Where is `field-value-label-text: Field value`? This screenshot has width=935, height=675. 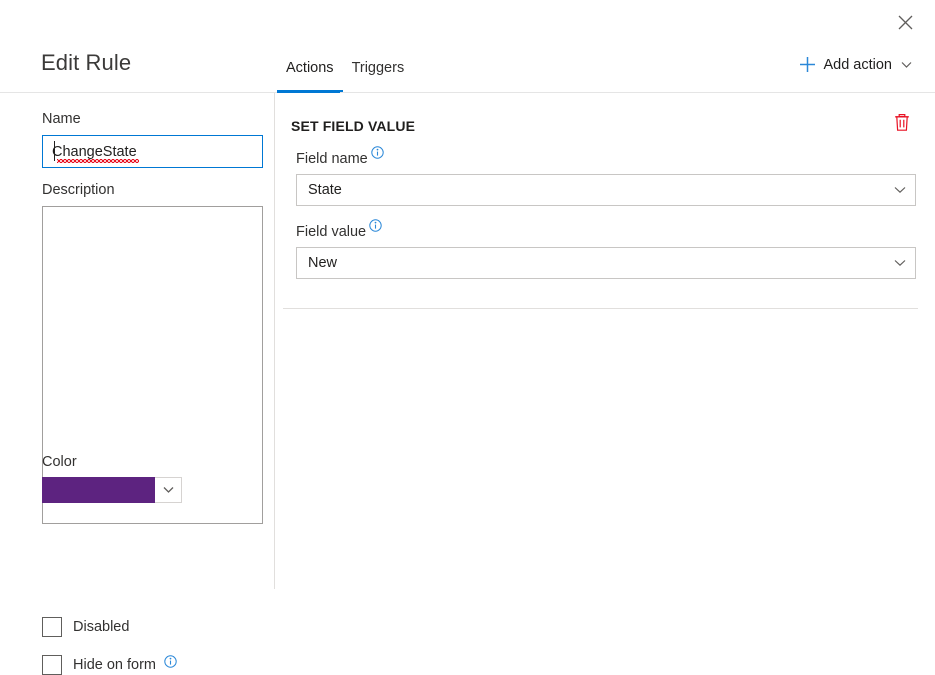
field-value-label-text: Field value is located at coordinates (331, 232).